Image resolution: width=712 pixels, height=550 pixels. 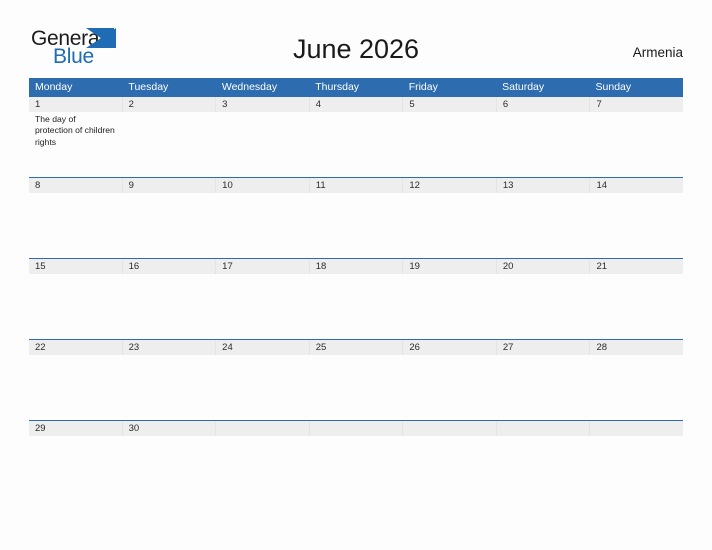 I want to click on week-date-band: 15 16 17 18 19 20 21, so click(x=356, y=266).